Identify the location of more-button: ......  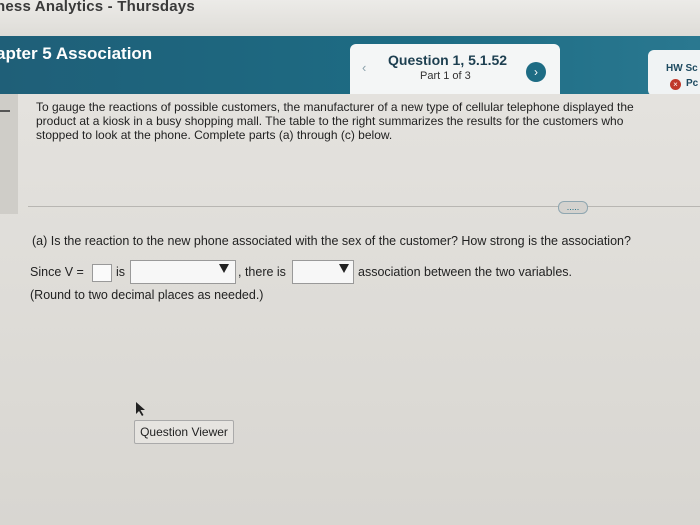
(573, 207).